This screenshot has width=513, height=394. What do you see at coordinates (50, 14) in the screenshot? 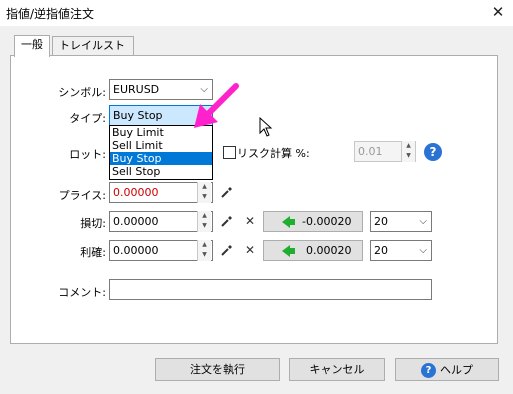
I see `window-title: 指値/逆指値注文` at bounding box center [50, 14].